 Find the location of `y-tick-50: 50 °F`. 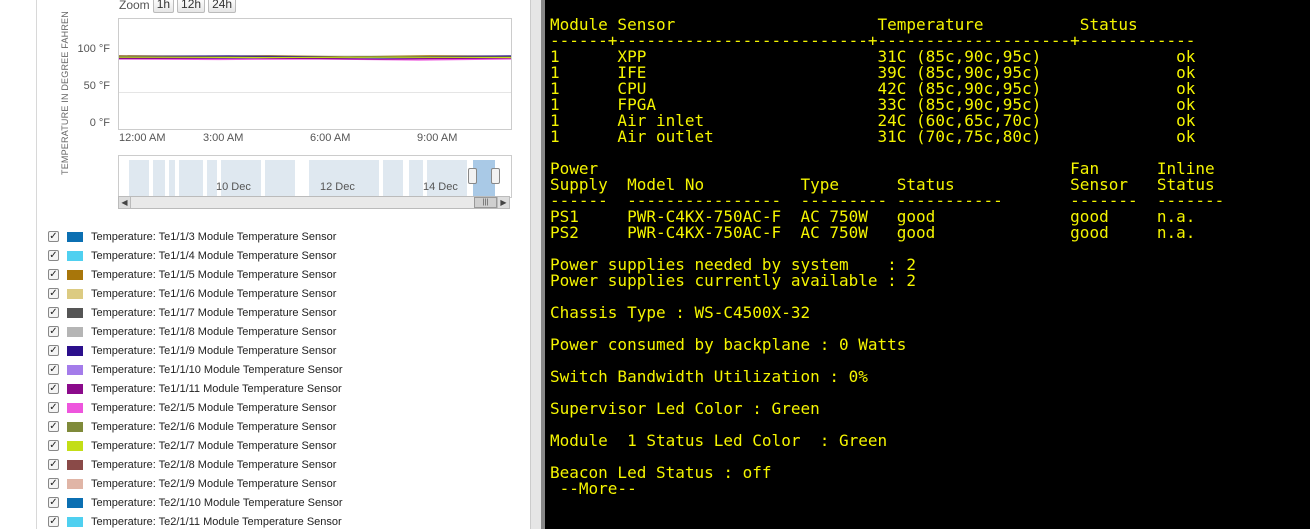

y-tick-50: 50 °F is located at coordinates (96, 86).